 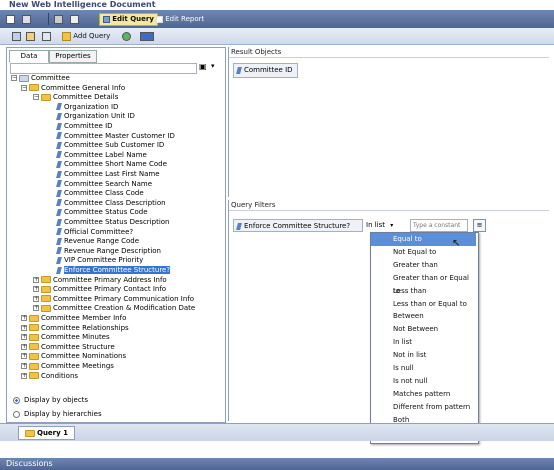 I want to click on export-icon, so click(x=74, y=19).